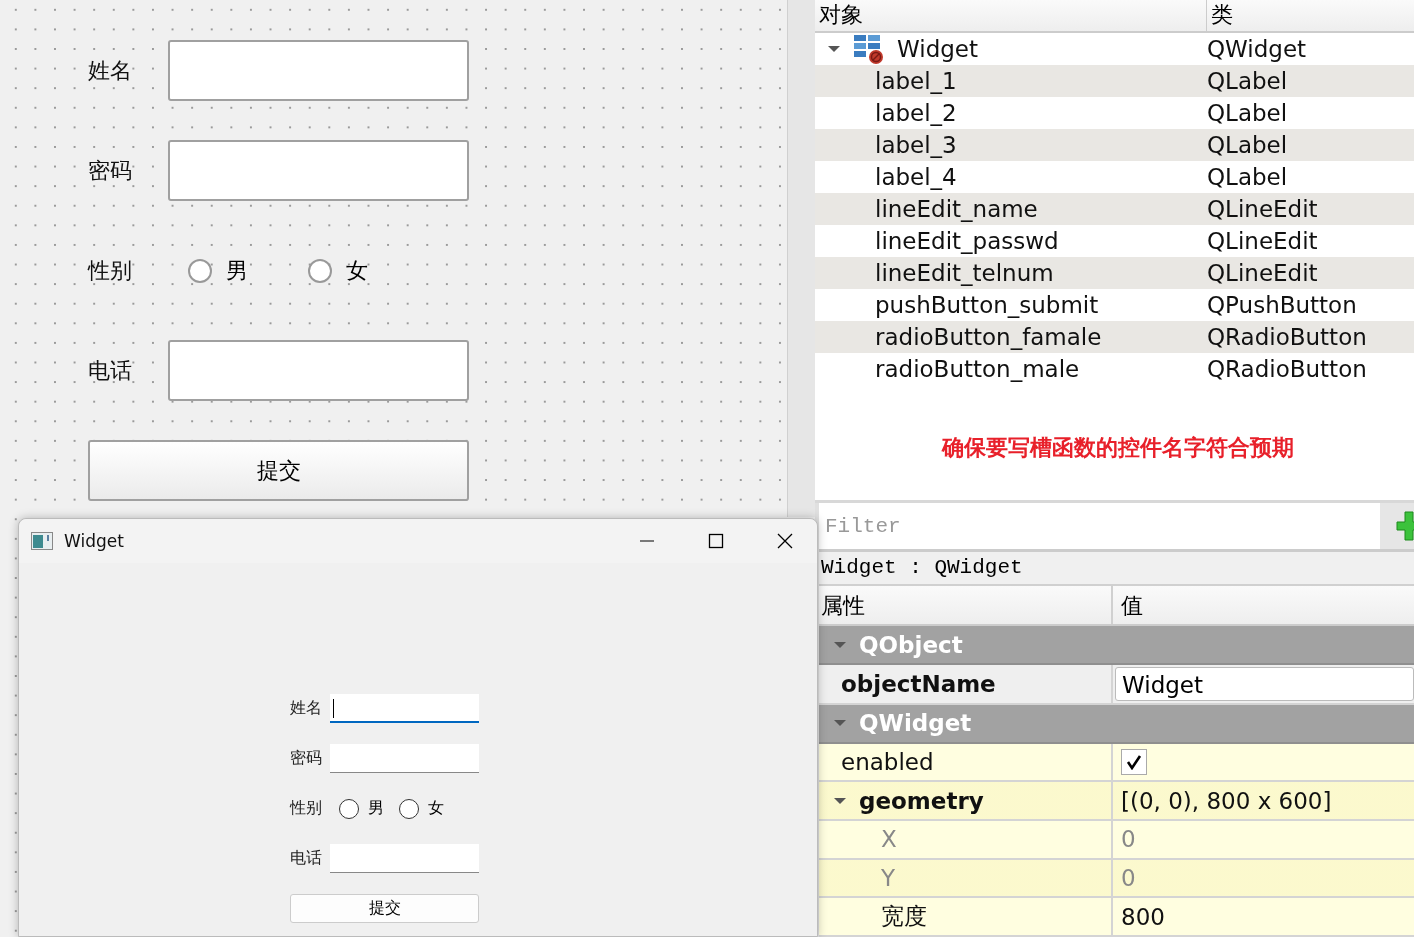 This screenshot has height=937, width=1414. I want to click on object-name: Widget, so click(937, 49).